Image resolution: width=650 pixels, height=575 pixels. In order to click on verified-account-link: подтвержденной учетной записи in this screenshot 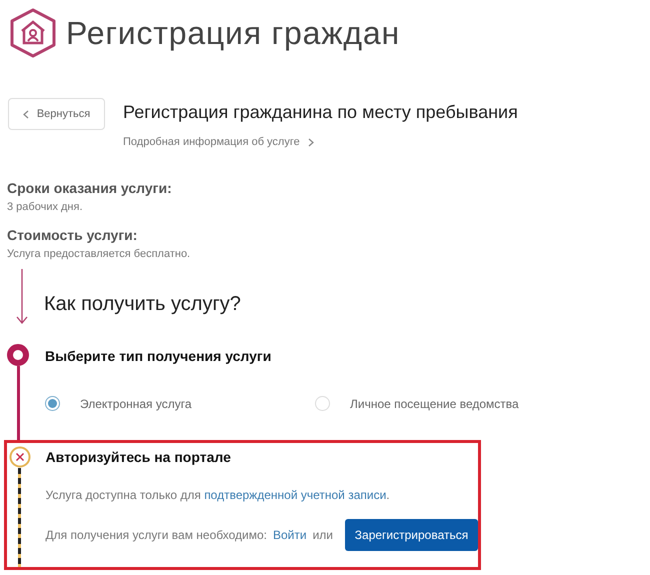, I will do `click(295, 495)`.